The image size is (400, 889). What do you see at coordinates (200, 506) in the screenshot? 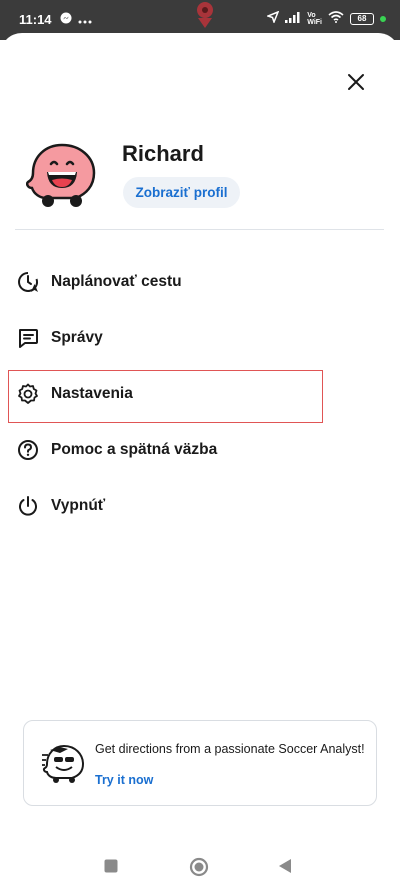
I see `menu-item-power-off: Vypnúť` at bounding box center [200, 506].